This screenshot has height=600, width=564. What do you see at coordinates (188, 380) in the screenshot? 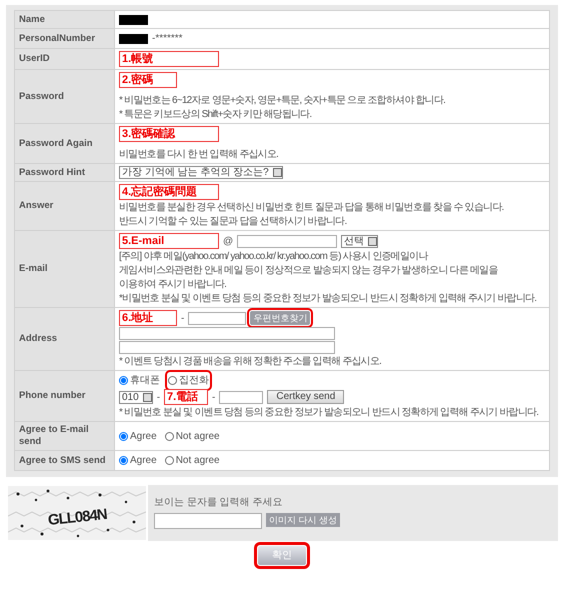
I see `radio-option: 집전화` at bounding box center [188, 380].